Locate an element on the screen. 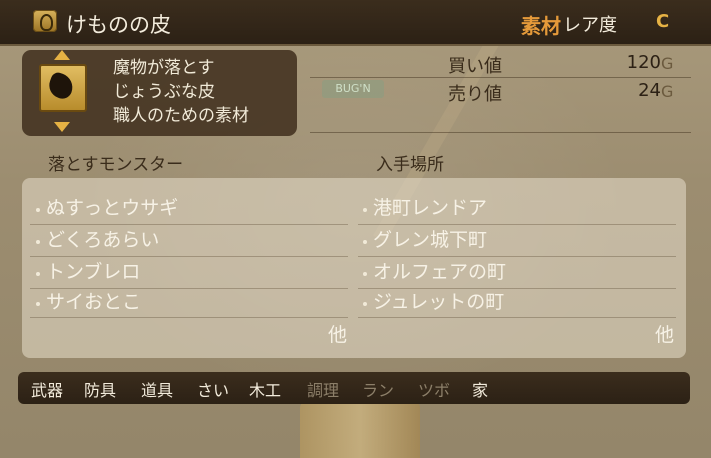 This screenshot has width=711, height=458. item-type-icon is located at coordinates (45, 21).